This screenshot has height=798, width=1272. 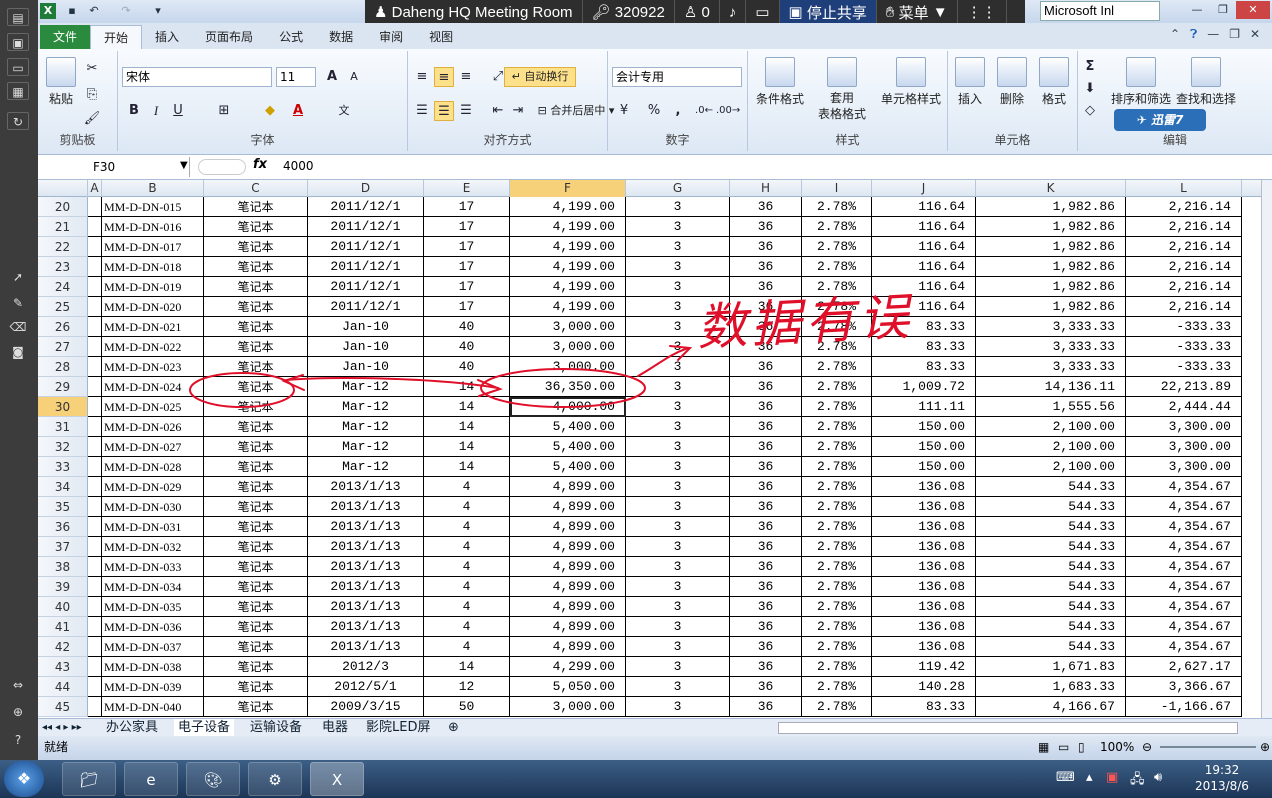 I want to click on keyboard-icon: ⌨, so click(x=1065, y=777).